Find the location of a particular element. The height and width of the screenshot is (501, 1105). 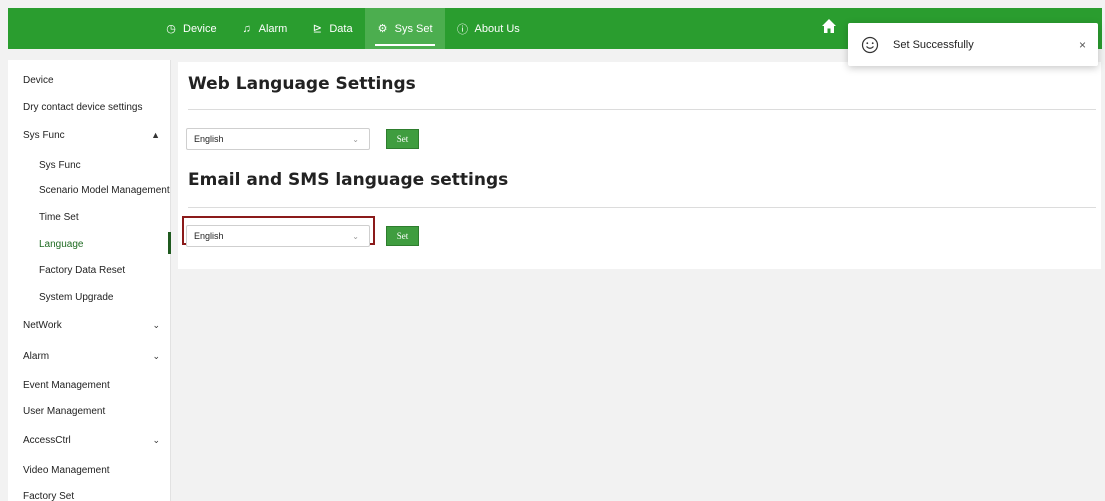

email-sms-language-select: English ⌄ is located at coordinates (278, 236).